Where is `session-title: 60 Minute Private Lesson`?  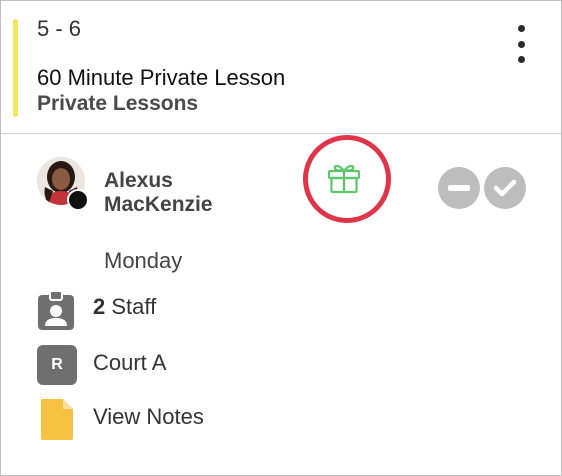 session-title: 60 Minute Private Lesson is located at coordinates (161, 77).